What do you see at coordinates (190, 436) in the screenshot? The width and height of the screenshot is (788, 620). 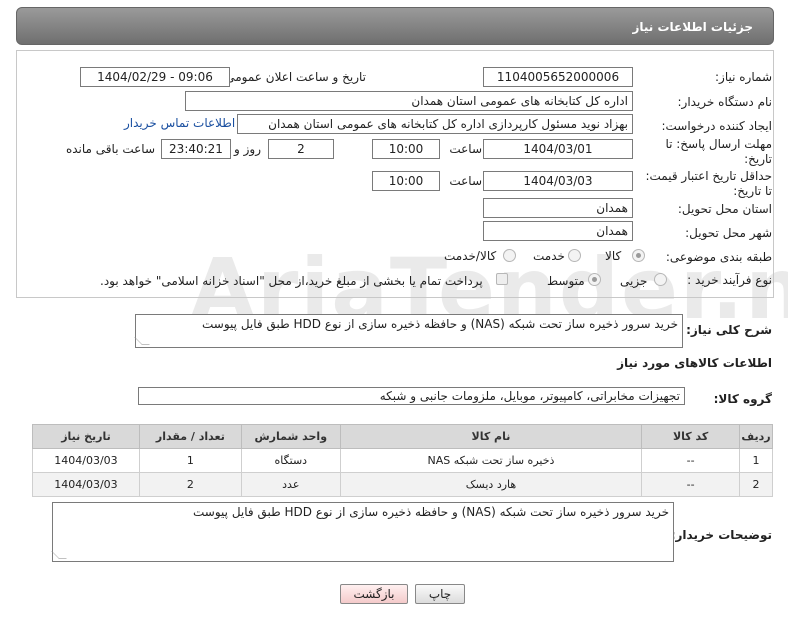 I see `col-quantity: تعداد / مقدار` at bounding box center [190, 436].